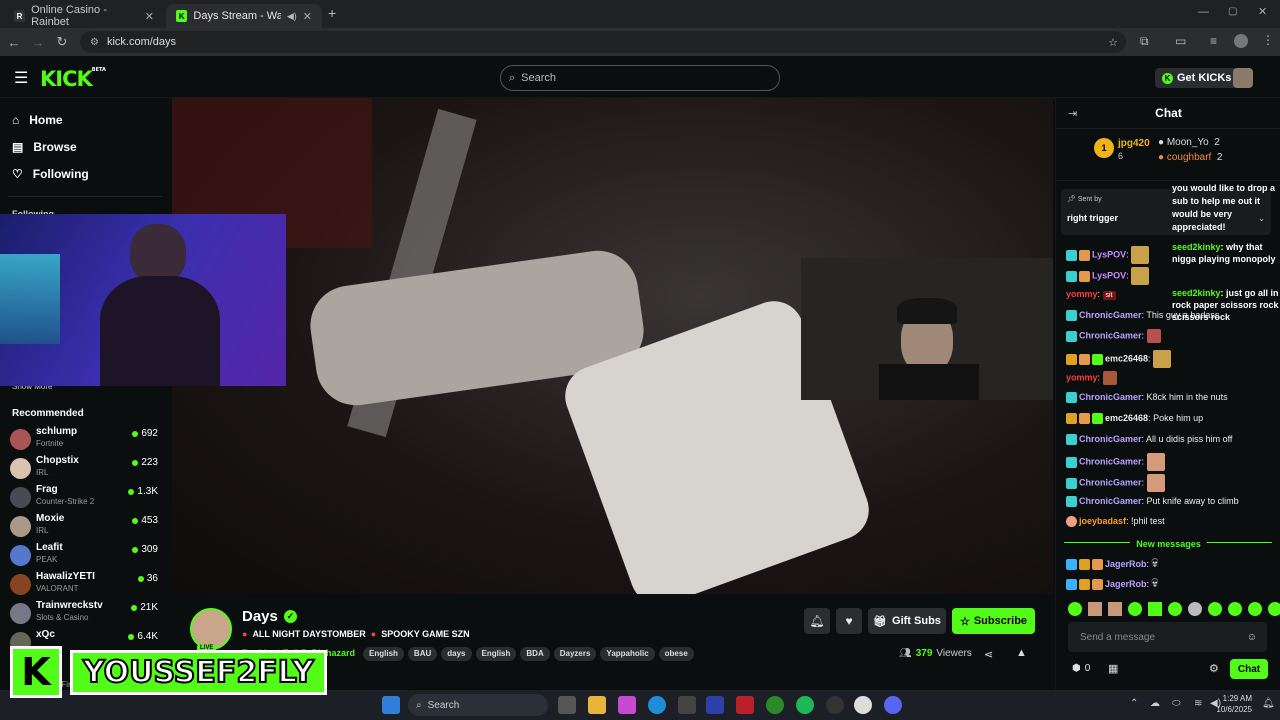 The width and height of the screenshot is (1280, 720). What do you see at coordinates (1252, 637) in the screenshot?
I see `emoji-picker-icon: ☺` at bounding box center [1252, 637].